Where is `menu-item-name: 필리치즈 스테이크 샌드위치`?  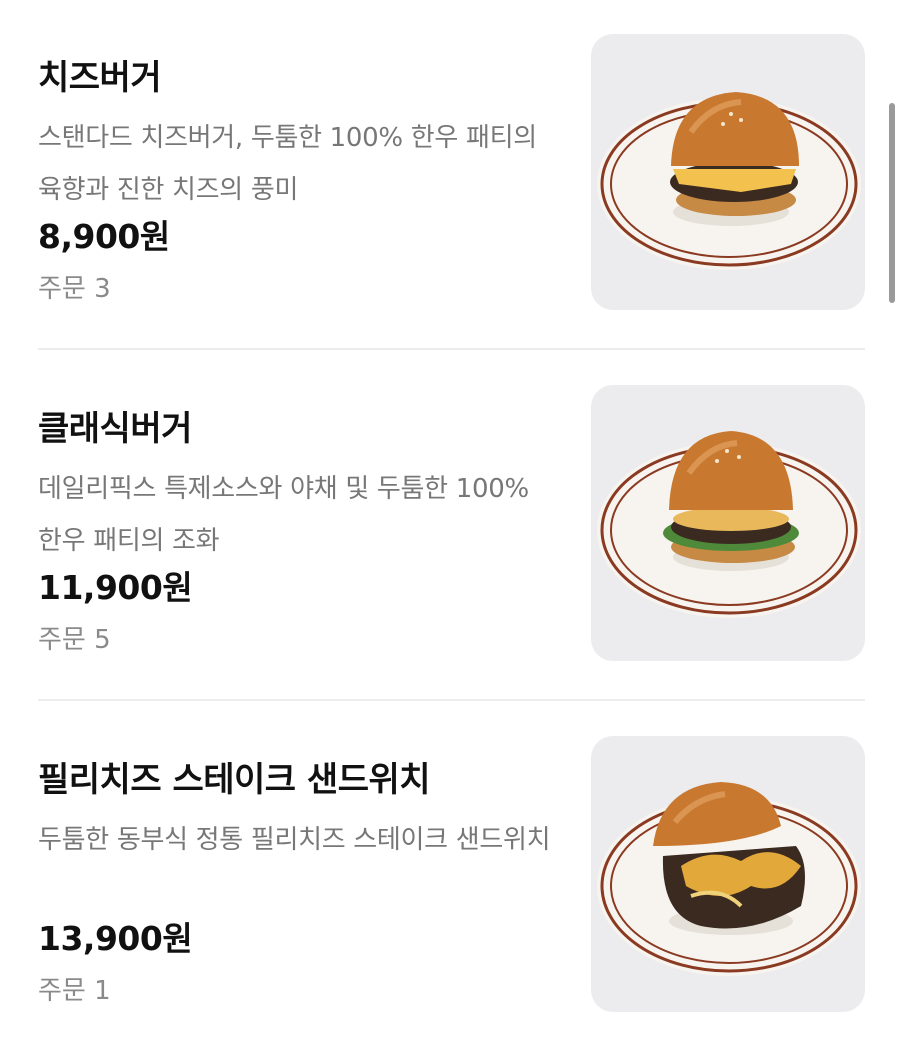
menu-item-name: 필리치즈 스테이크 샌드위치 is located at coordinates (234, 780).